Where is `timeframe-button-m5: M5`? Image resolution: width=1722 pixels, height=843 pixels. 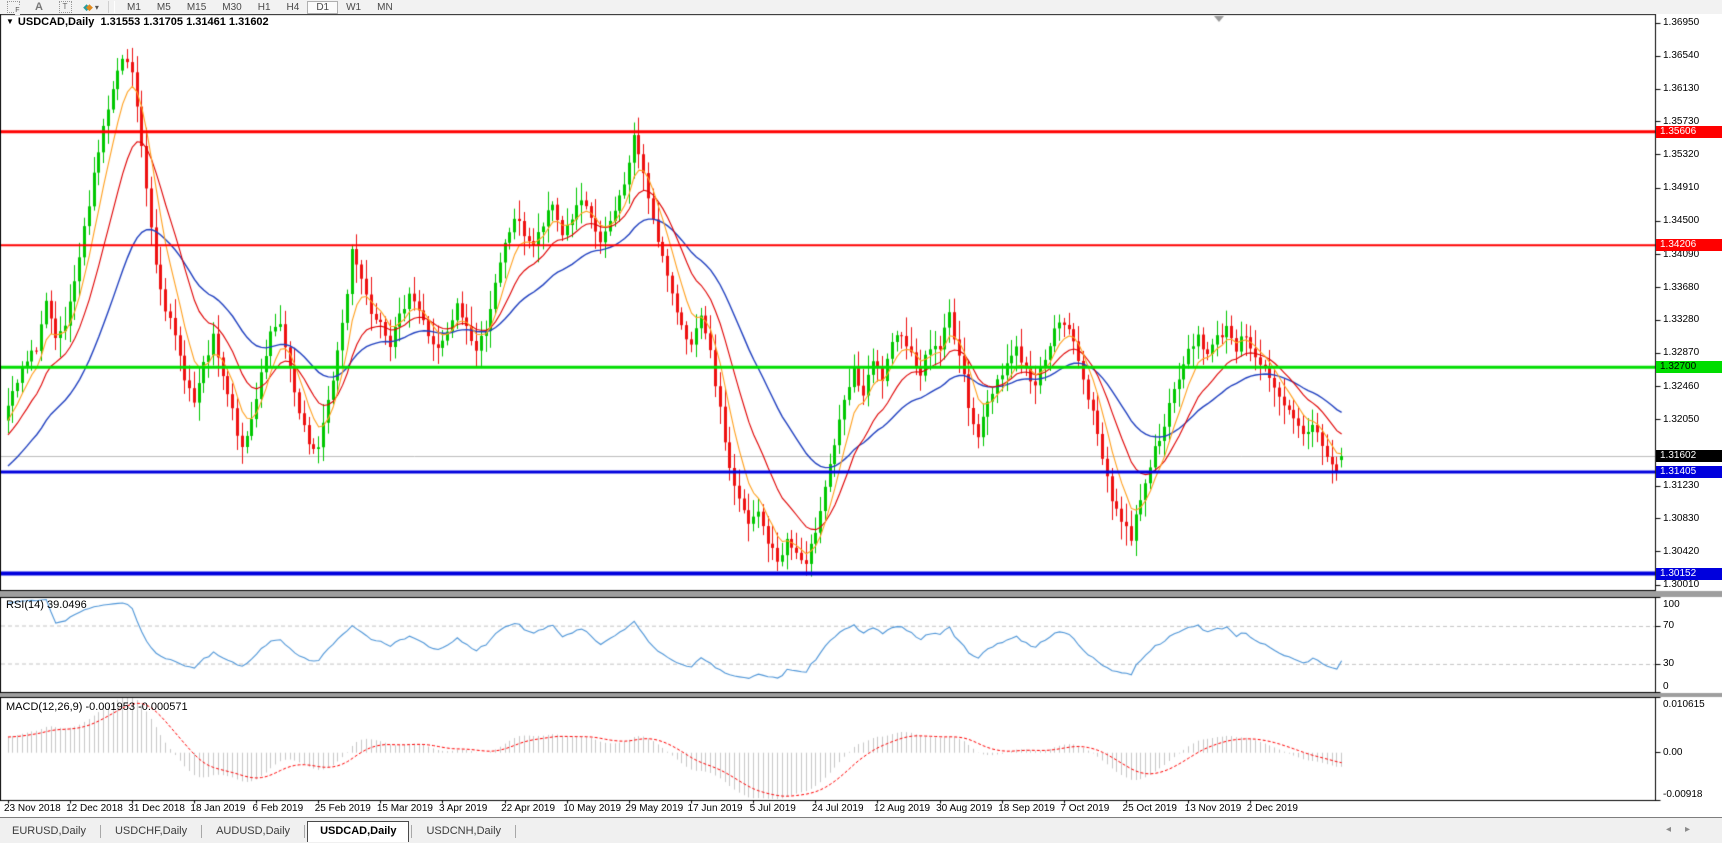 timeframe-button-m5: M5 is located at coordinates (164, 7).